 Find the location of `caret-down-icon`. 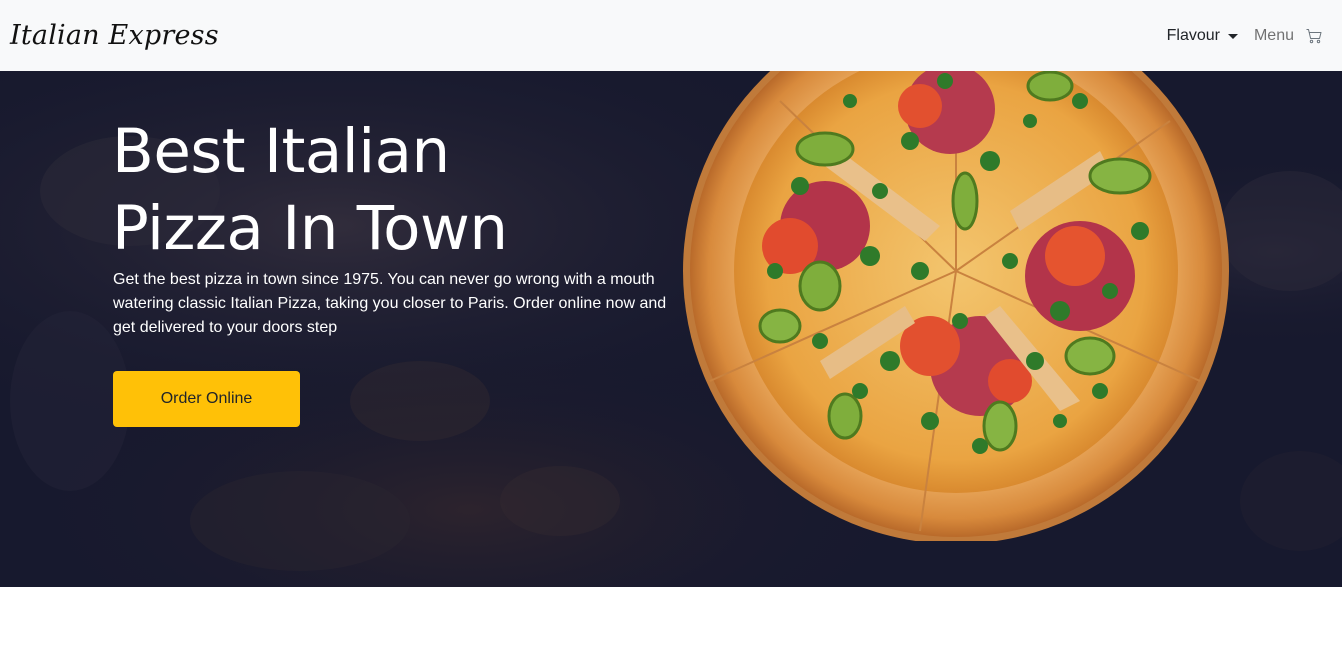

caret-down-icon is located at coordinates (1232, 36).